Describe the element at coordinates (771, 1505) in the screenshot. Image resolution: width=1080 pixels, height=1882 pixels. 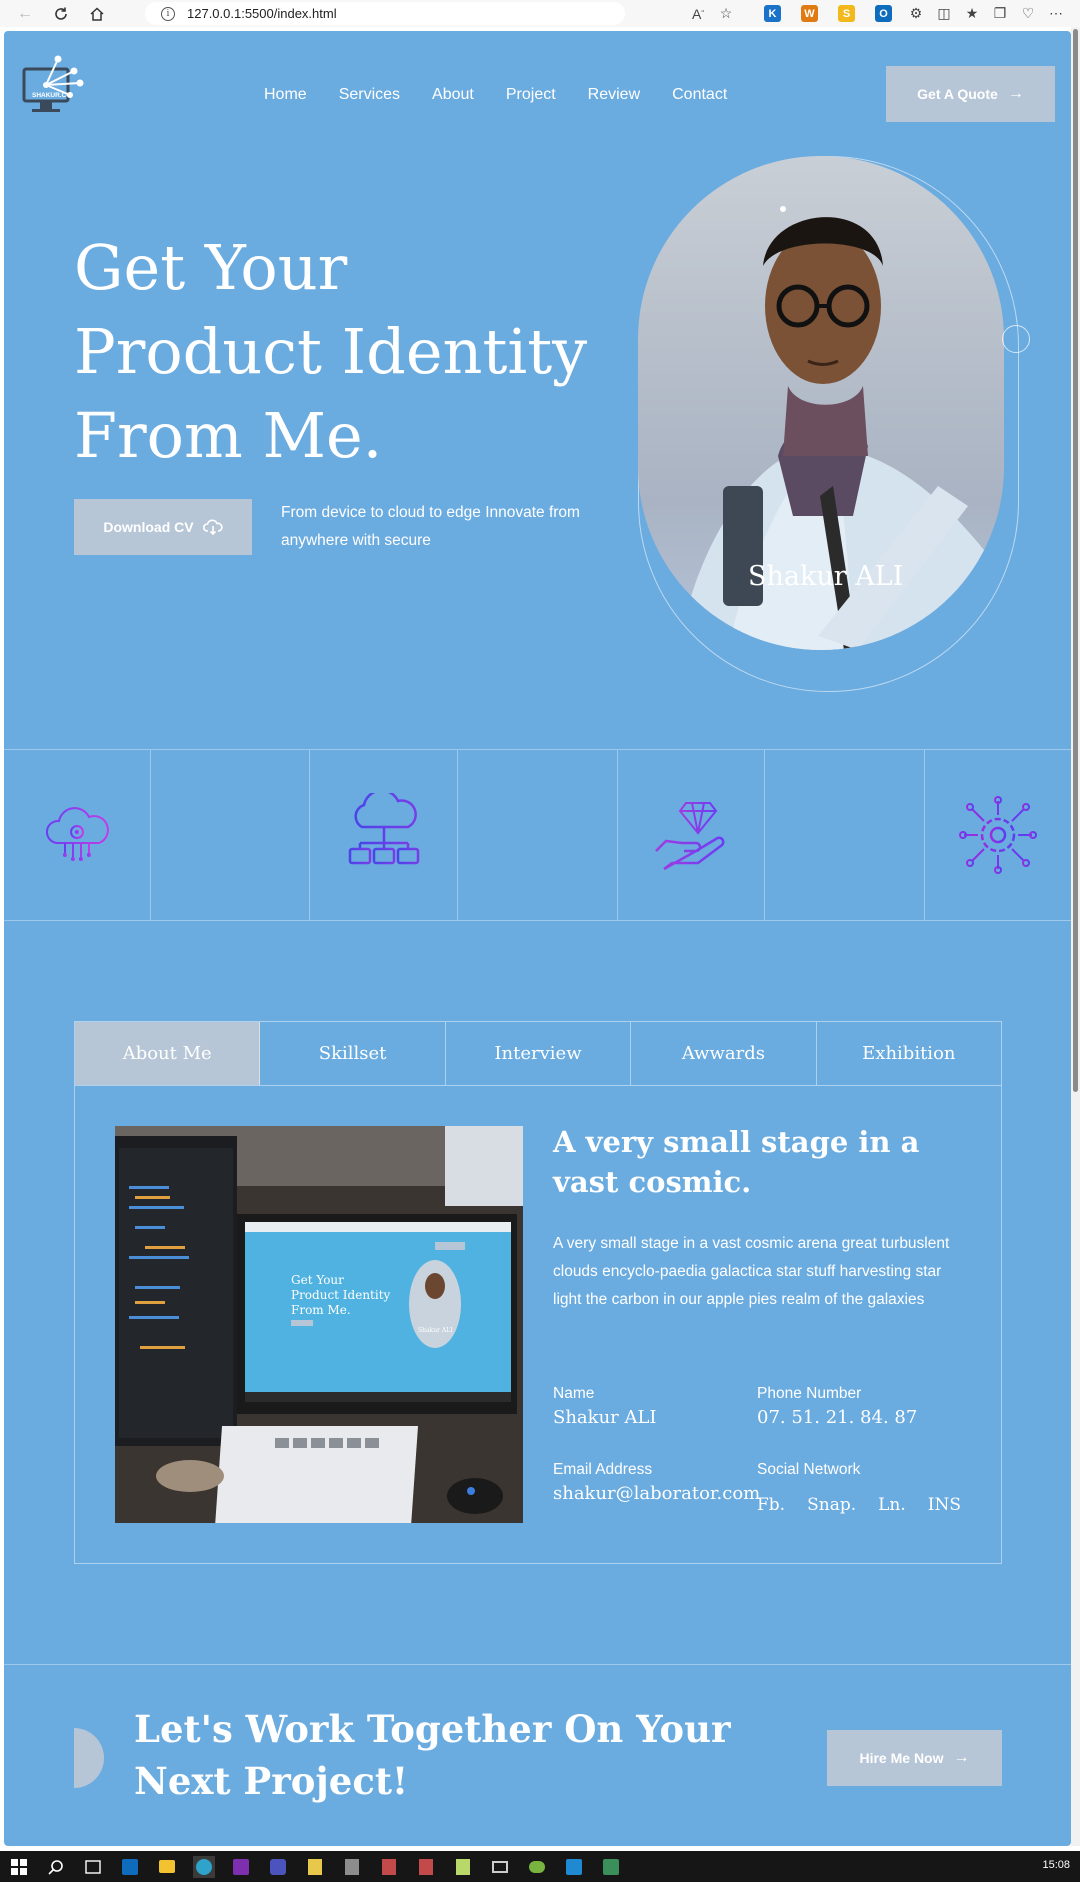
I see `social-link-facebook: Fb.` at that location.